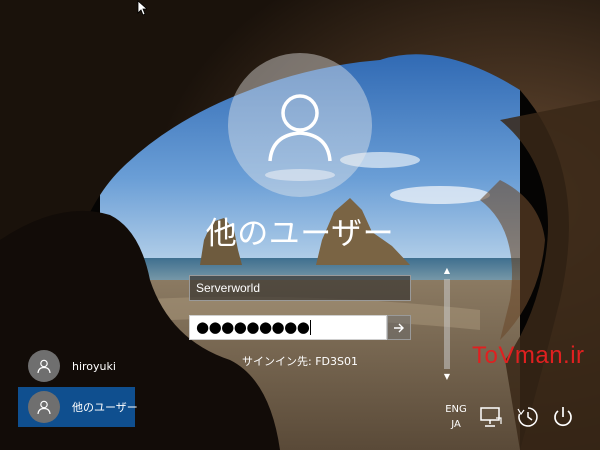 The height and width of the screenshot is (450, 600). I want to click on user-tile-label: 他のユーザー, so click(105, 407).